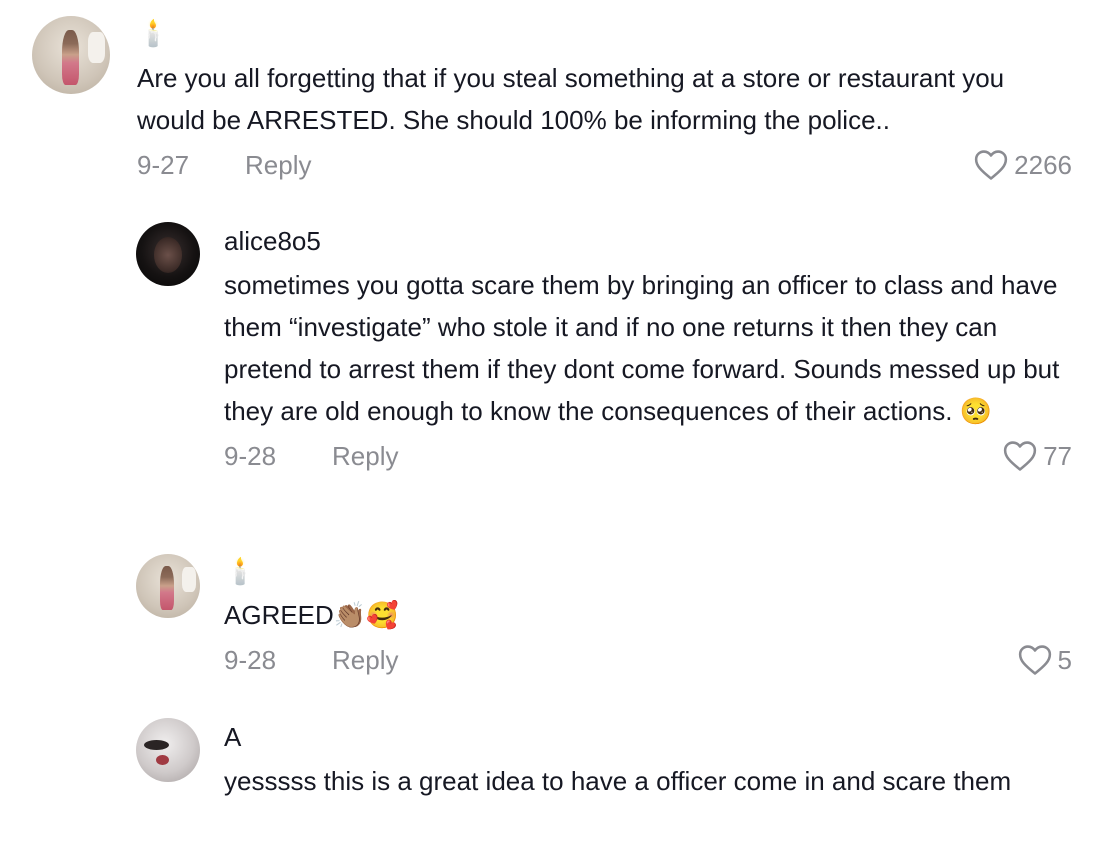  I want to click on like-button: 77, so click(1037, 456).